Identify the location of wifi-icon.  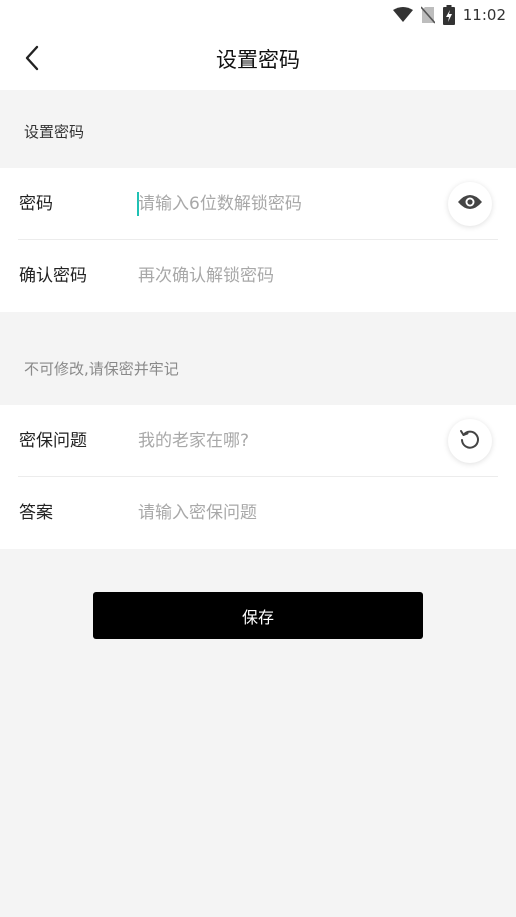
(402, 15).